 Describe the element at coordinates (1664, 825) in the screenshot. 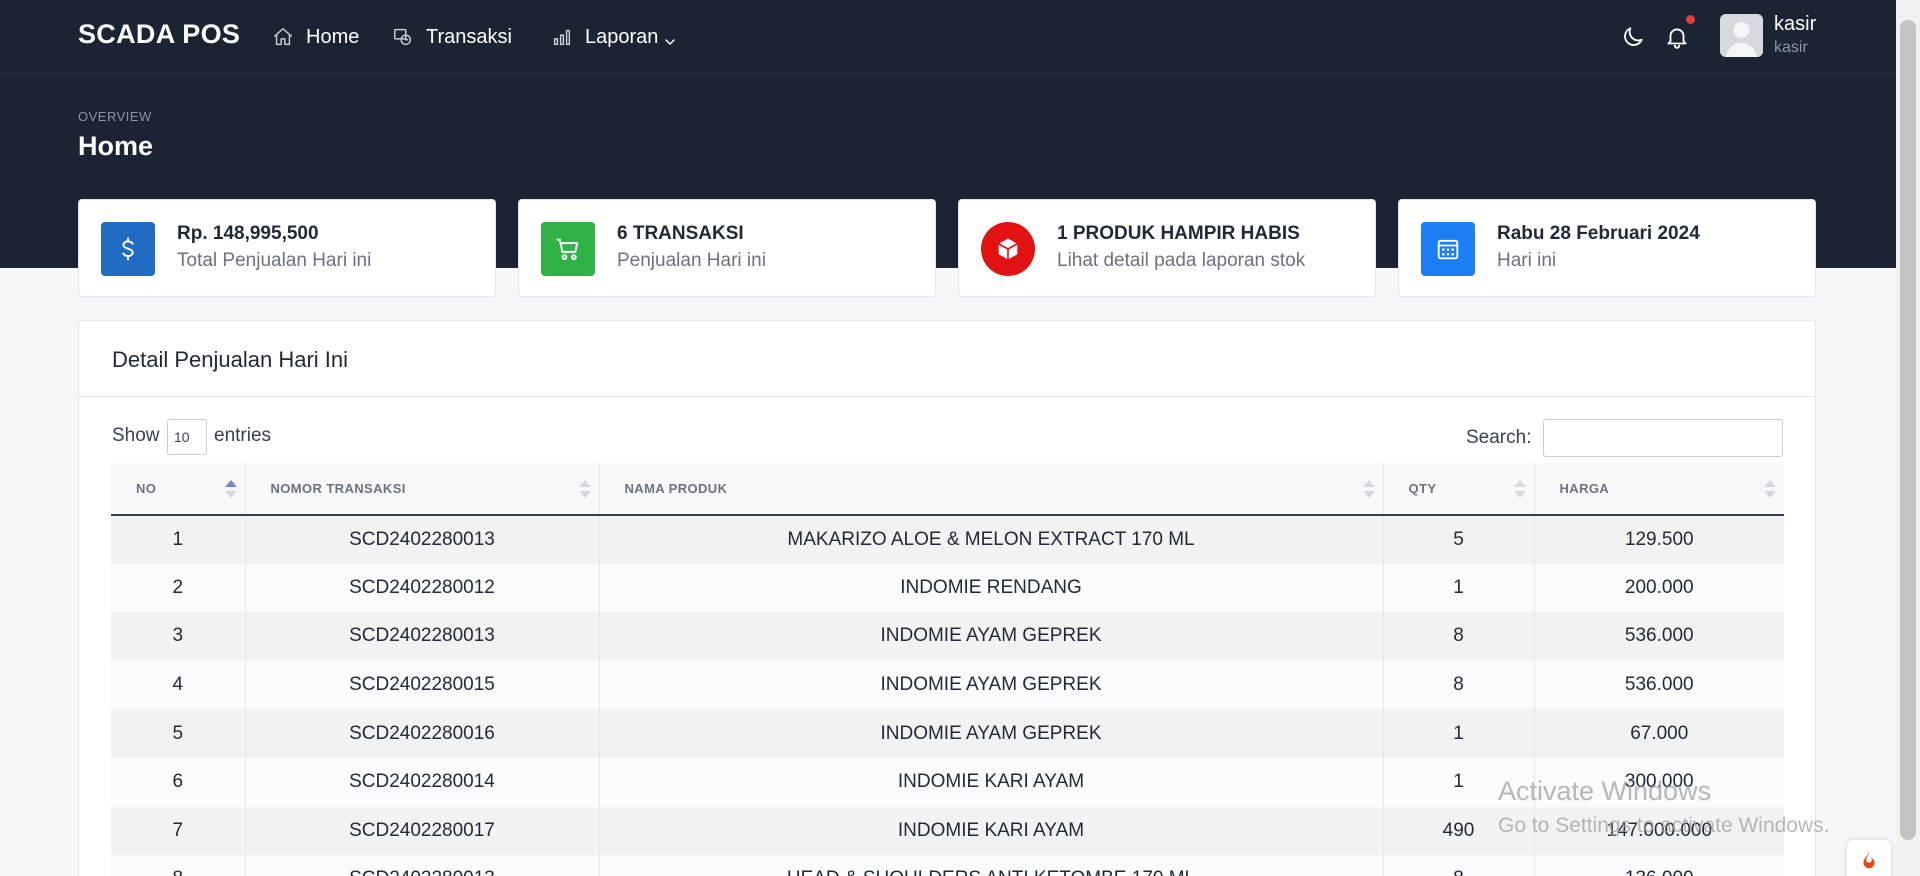

I see `activation-watermark-text: Go to Settings to activate Windows.` at that location.